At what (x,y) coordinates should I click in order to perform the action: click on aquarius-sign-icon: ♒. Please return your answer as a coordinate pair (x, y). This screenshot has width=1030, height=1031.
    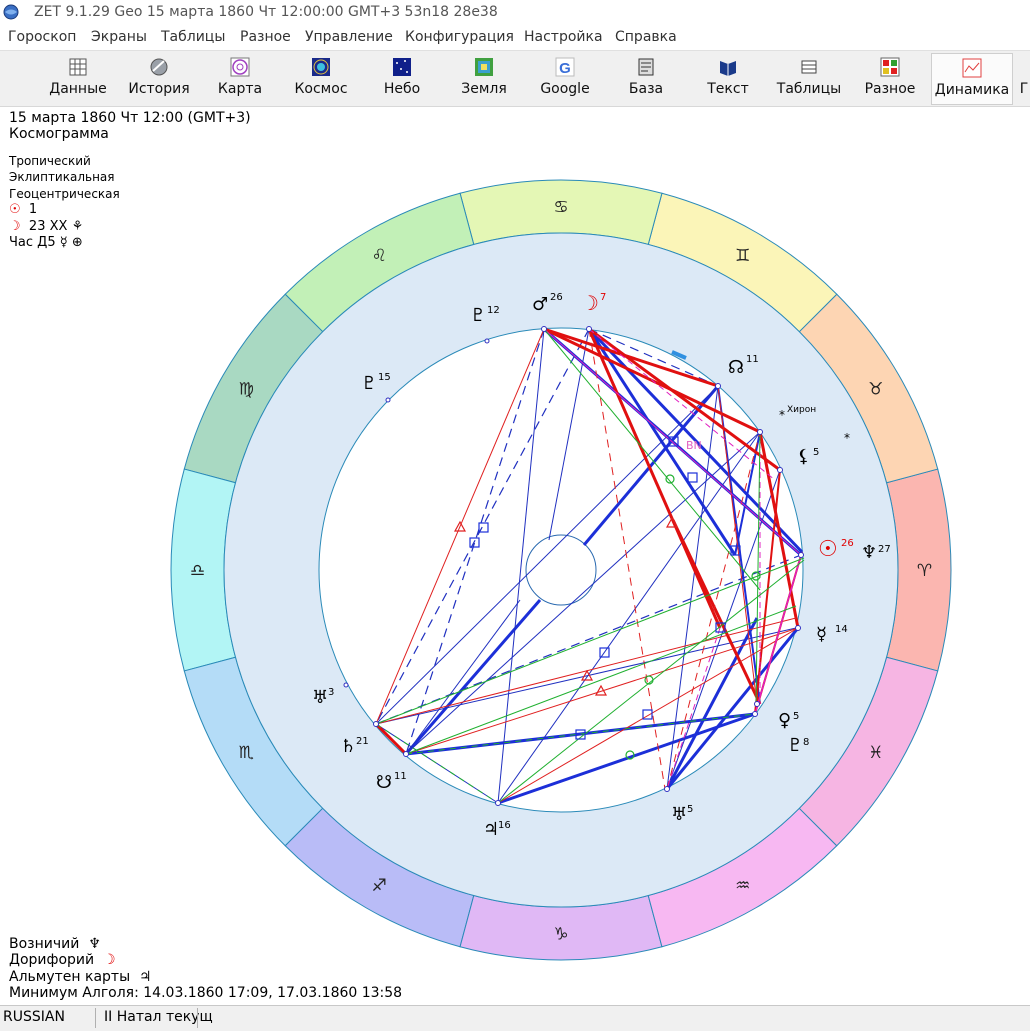
    Looking at the image, I should click on (742, 886).